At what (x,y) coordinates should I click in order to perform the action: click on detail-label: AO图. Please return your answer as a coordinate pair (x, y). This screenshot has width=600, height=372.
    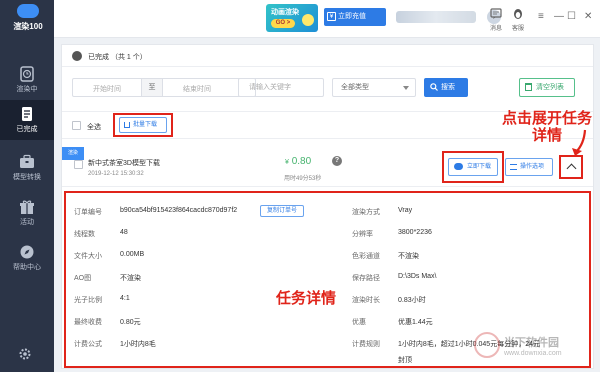
    Looking at the image, I should click on (83, 278).